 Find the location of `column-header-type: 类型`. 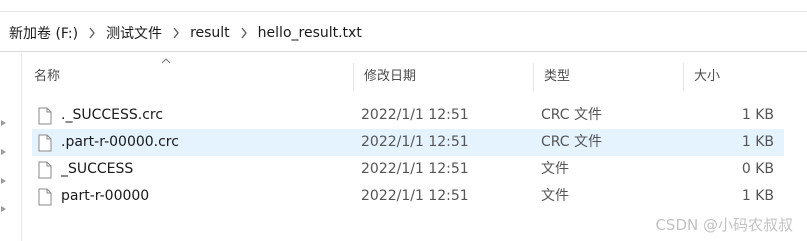

column-header-type: 类型 is located at coordinates (609, 77).